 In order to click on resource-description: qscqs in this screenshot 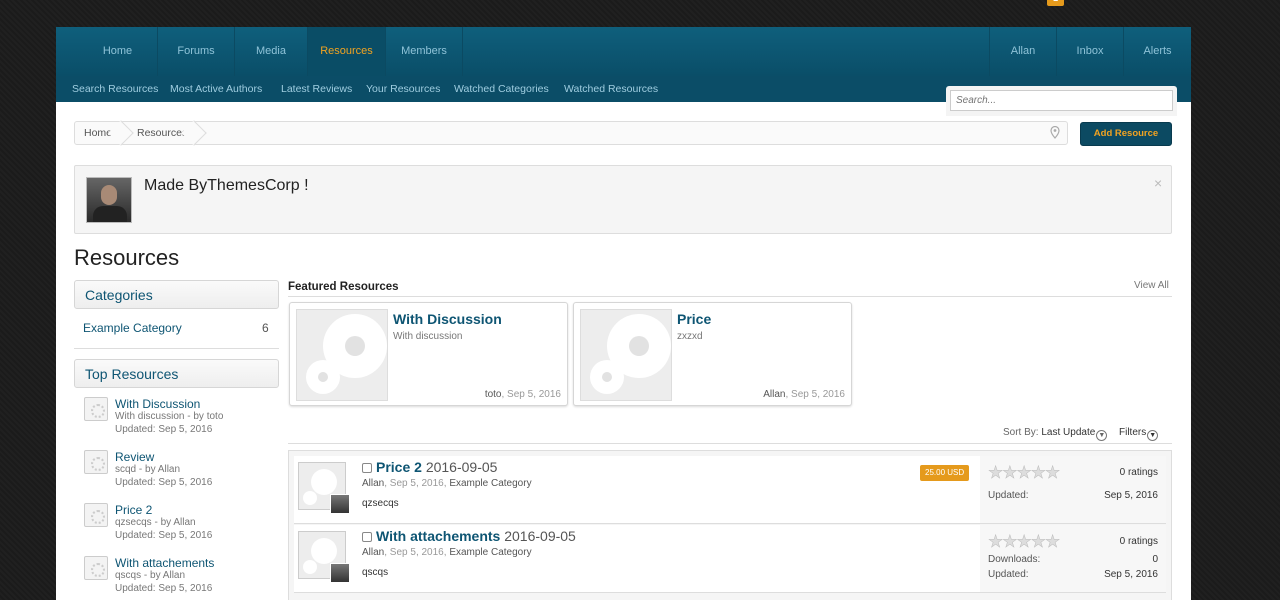, I will do `click(375, 572)`.